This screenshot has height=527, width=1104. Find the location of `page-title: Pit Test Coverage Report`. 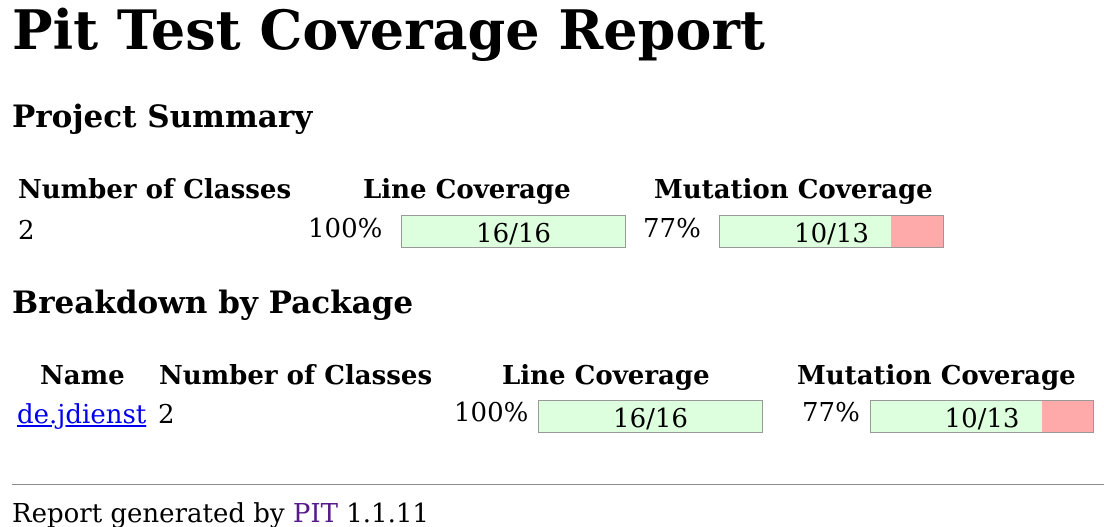

page-title: Pit Test Coverage Report is located at coordinates (388, 31).